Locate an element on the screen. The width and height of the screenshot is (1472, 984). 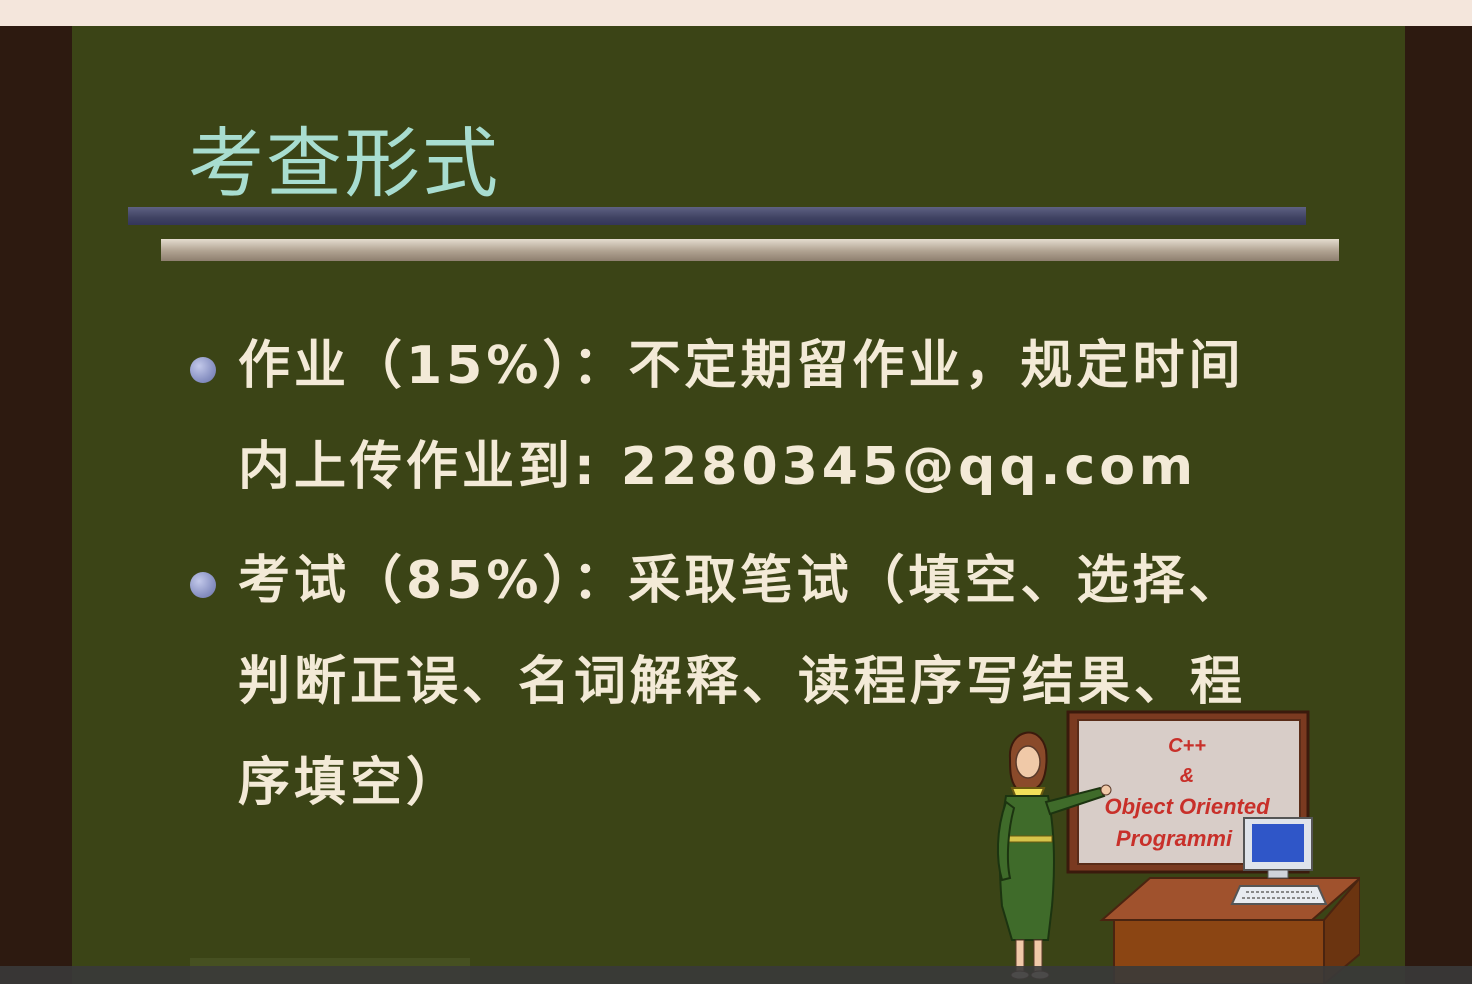
bullet-homework-line2: 内上传作业到: 2280345@qq.com is located at coordinates (718, 467).